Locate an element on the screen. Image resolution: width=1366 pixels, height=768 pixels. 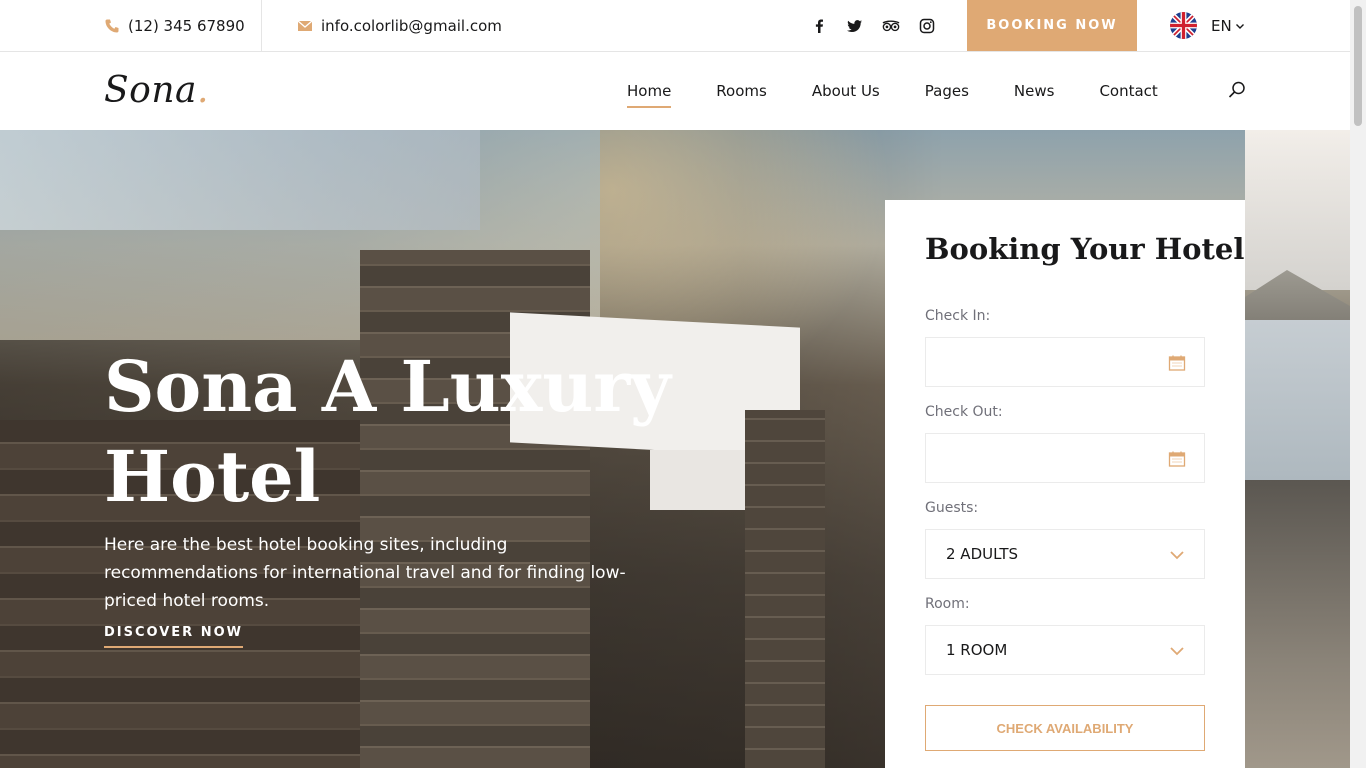
email-contact: info.colorlib@gmail.com is located at coordinates (399, 25).